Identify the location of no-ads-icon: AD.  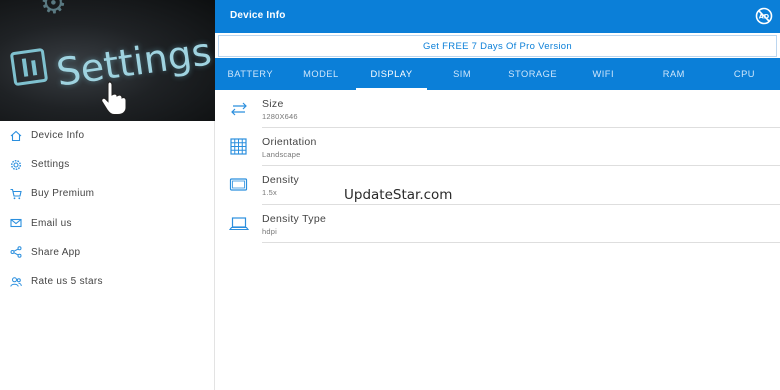
(764, 16).